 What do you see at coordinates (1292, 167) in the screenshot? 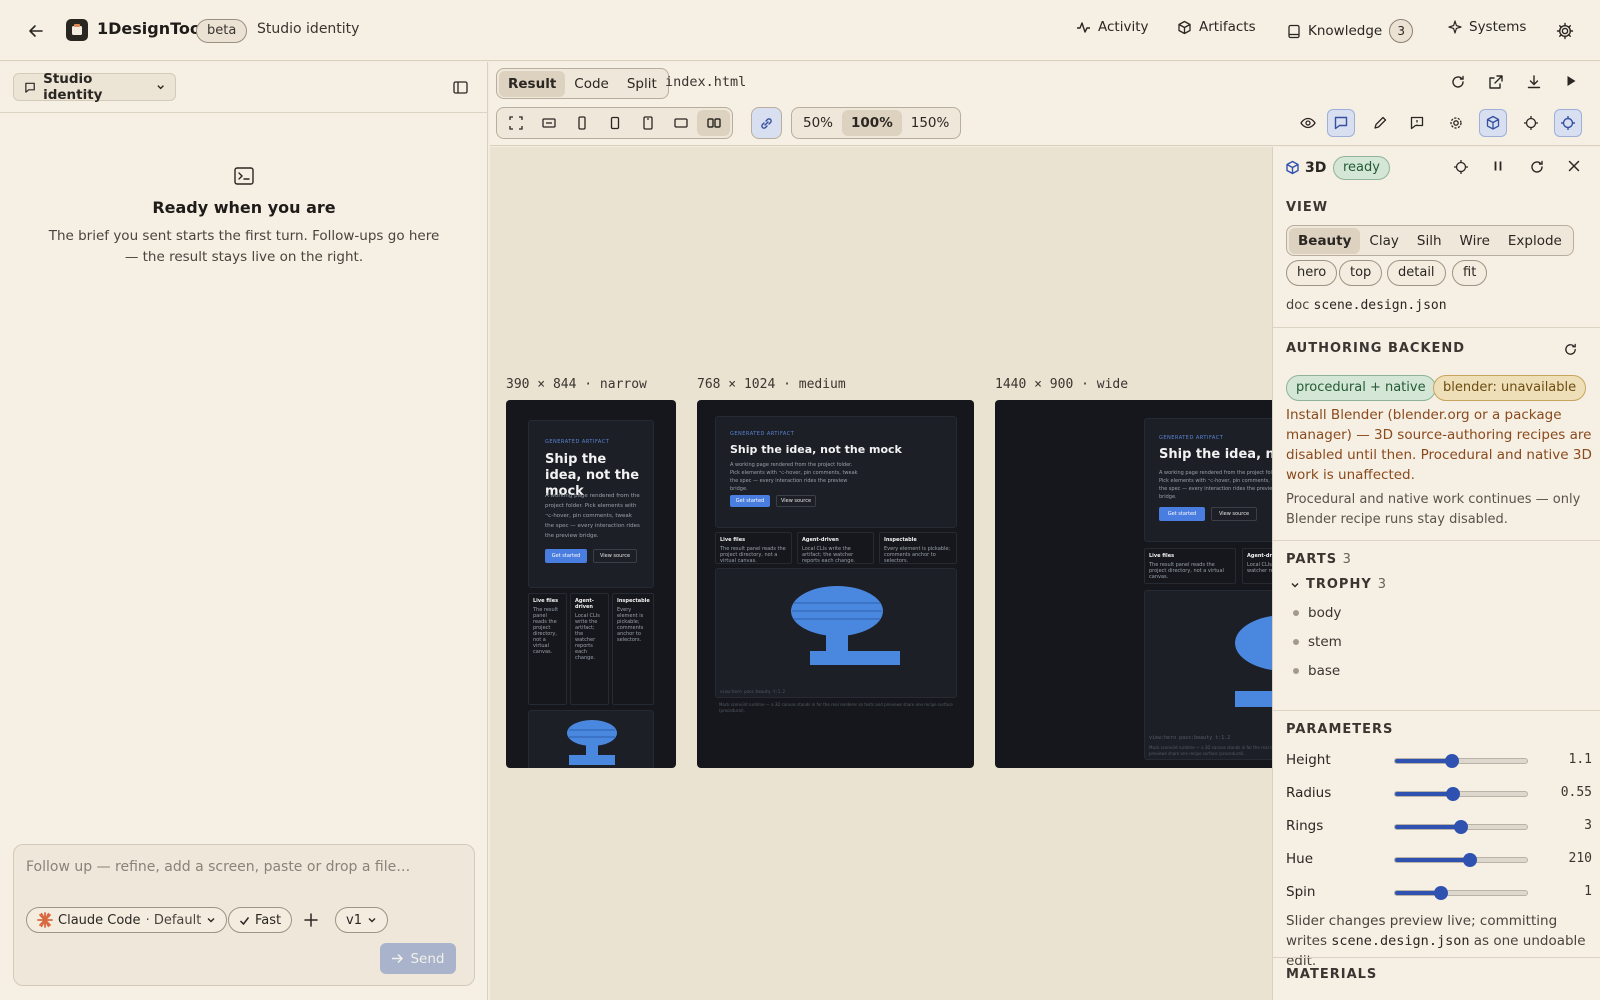
I see `cube-icon` at bounding box center [1292, 167].